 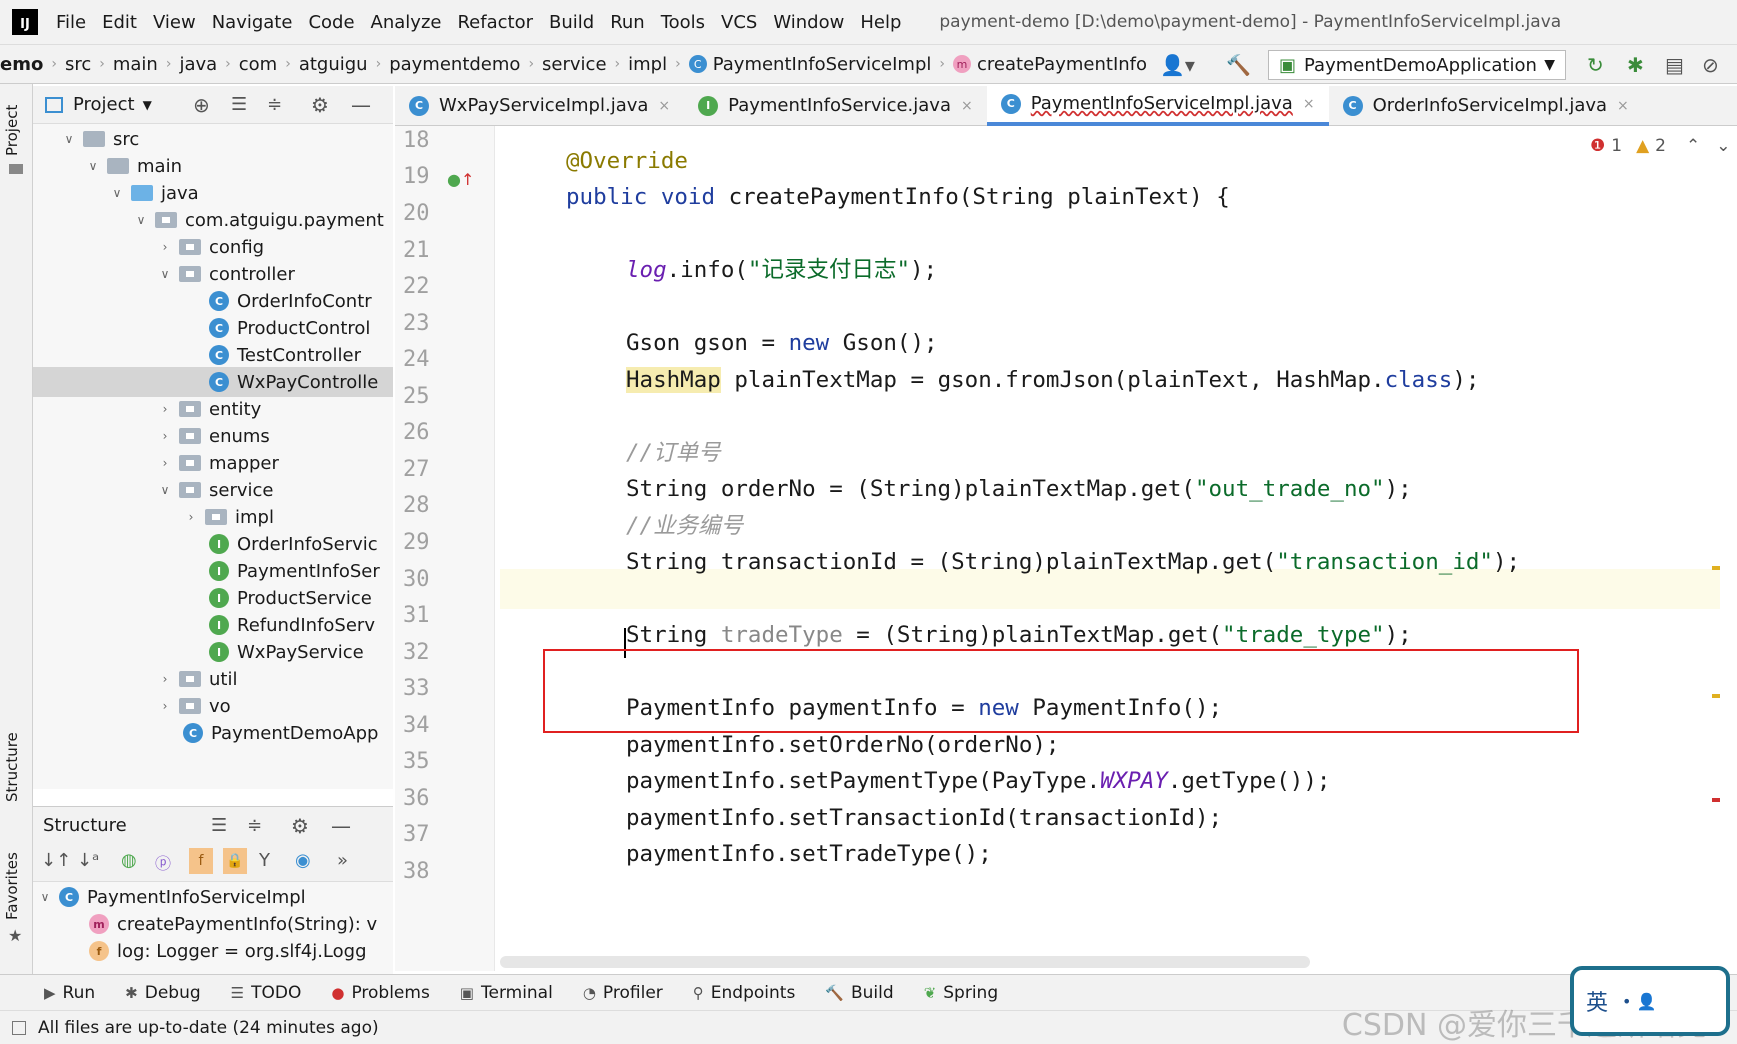 What do you see at coordinates (233, 924) in the screenshot?
I see `structure-item-method: m createPaymentInfo(String): v` at bounding box center [233, 924].